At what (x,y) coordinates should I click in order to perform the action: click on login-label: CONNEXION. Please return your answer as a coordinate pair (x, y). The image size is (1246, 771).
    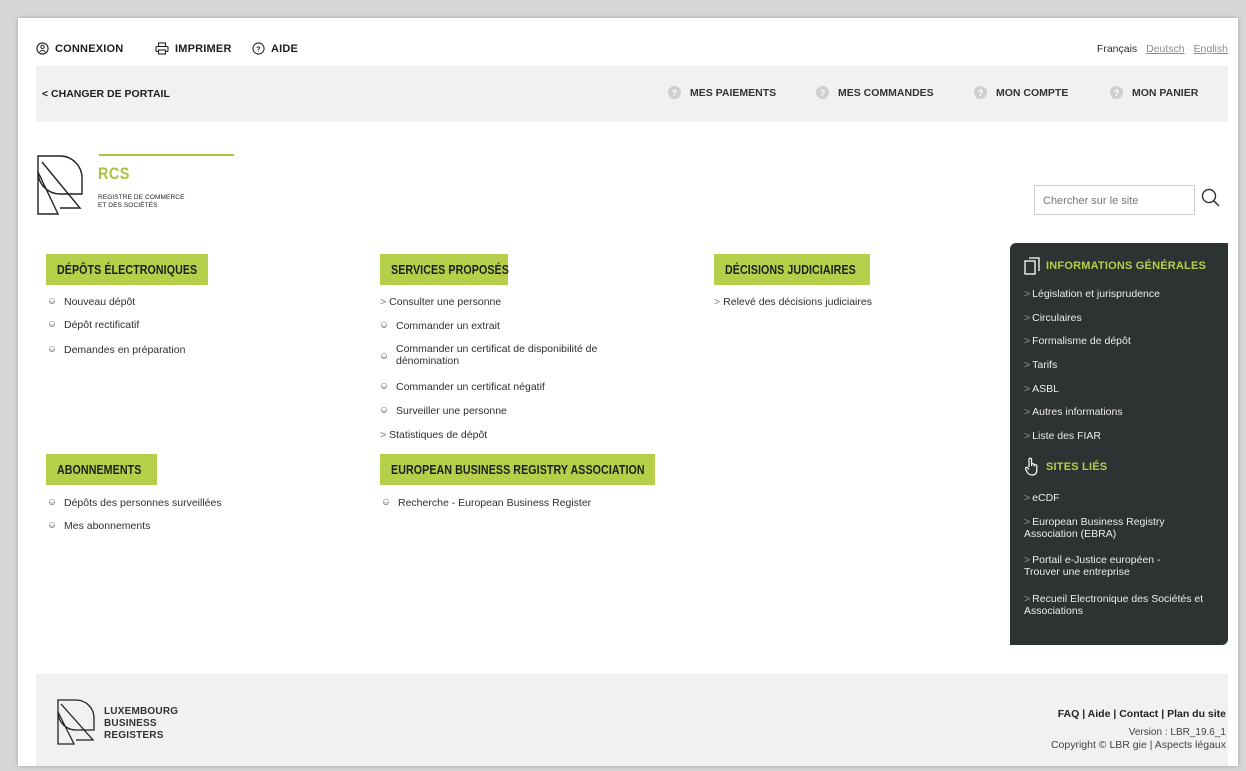
    Looking at the image, I should click on (89, 48).